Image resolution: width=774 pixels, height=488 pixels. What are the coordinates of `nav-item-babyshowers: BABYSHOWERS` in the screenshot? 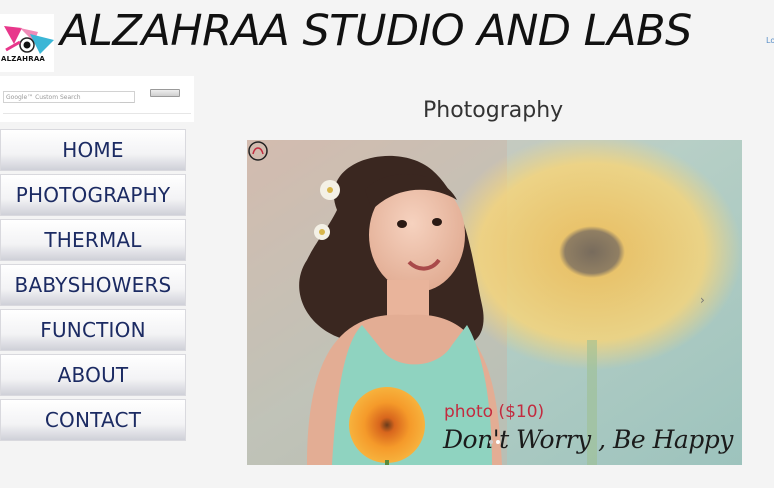 It's located at (93, 285).